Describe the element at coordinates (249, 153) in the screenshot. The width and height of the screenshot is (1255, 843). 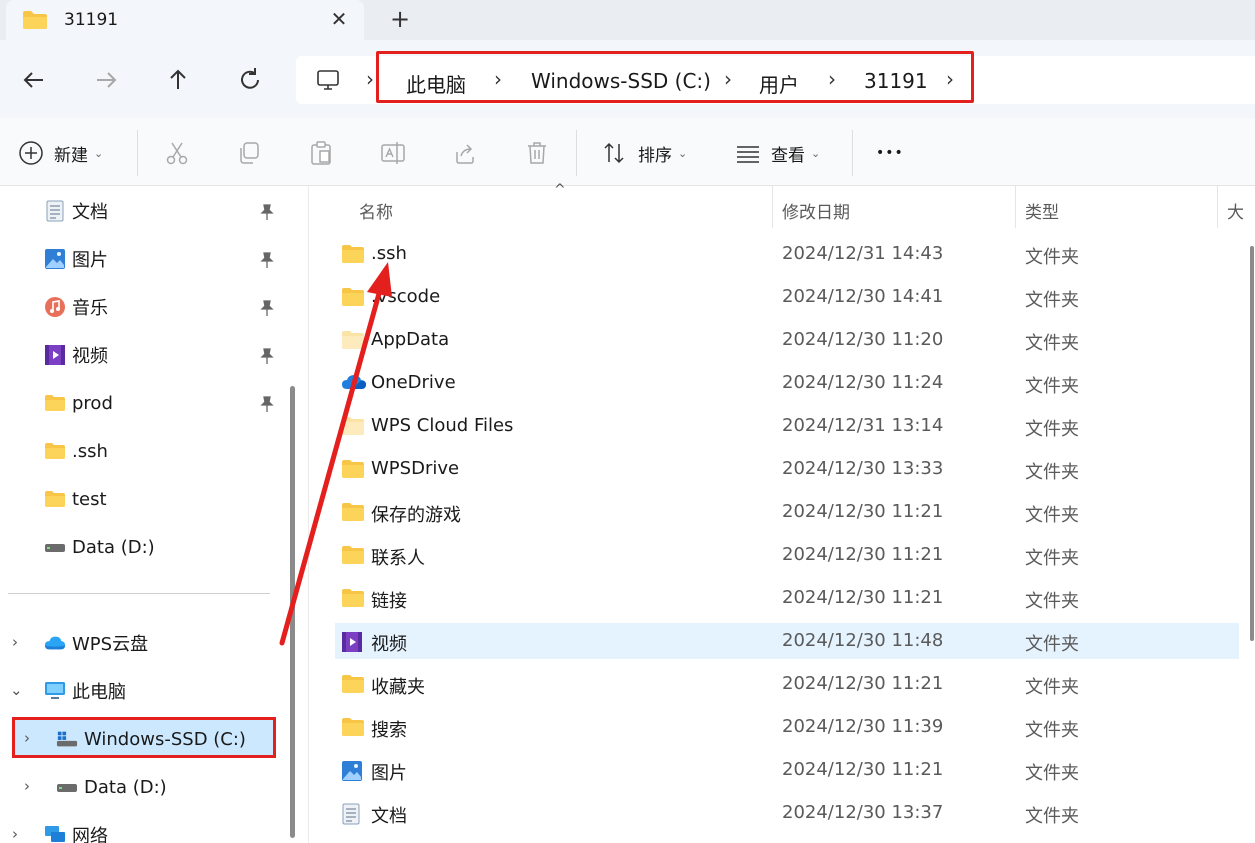
I see `copy-icon` at that location.